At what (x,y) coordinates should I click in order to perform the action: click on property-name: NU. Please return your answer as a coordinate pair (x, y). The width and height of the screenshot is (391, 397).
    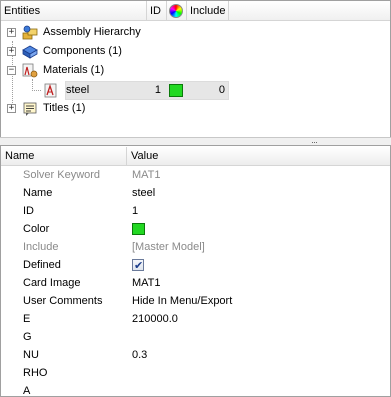
    Looking at the image, I should click on (31, 355).